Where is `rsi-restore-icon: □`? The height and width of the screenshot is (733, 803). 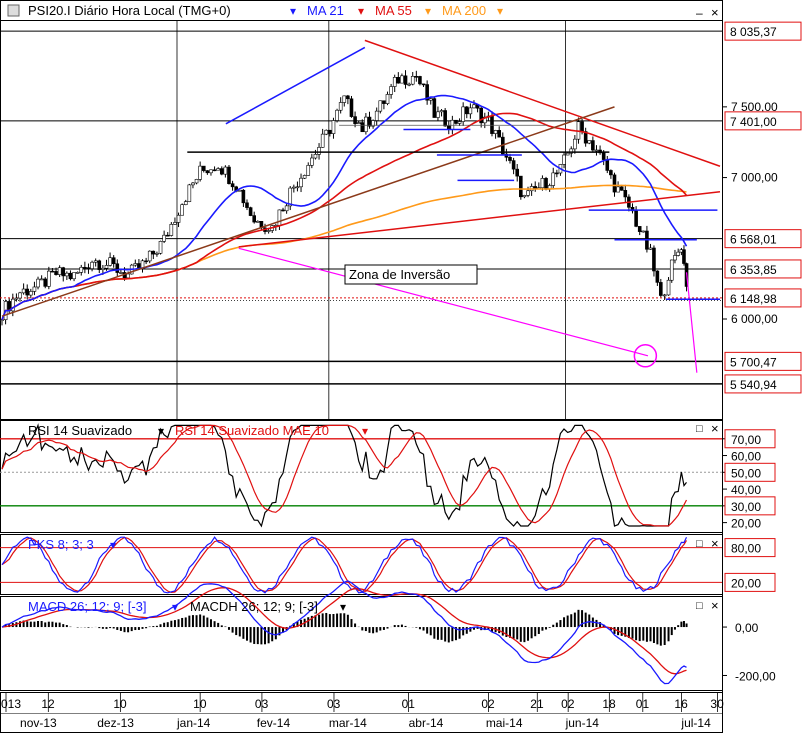 rsi-restore-icon: □ is located at coordinates (699, 429).